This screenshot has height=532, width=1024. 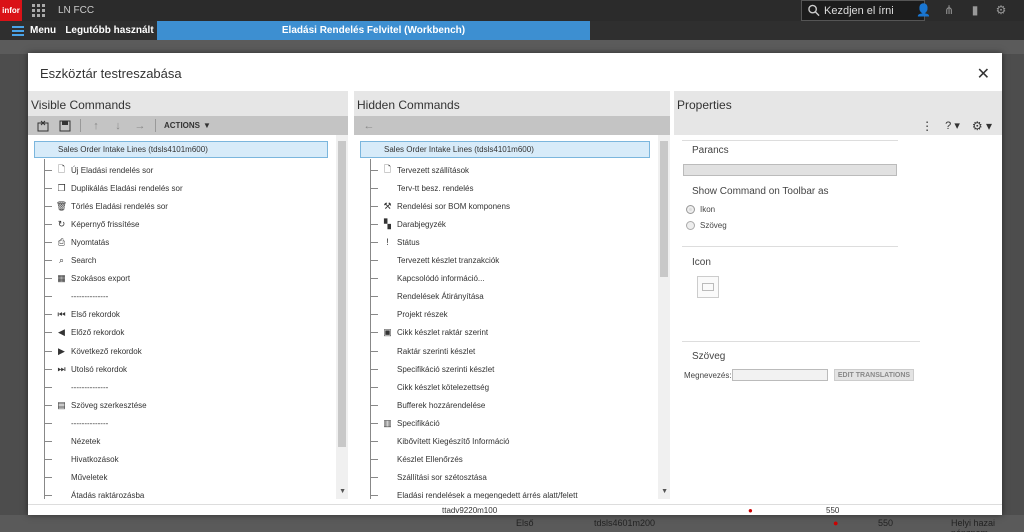 I want to click on share-icon: ⋔, so click(x=949, y=10).